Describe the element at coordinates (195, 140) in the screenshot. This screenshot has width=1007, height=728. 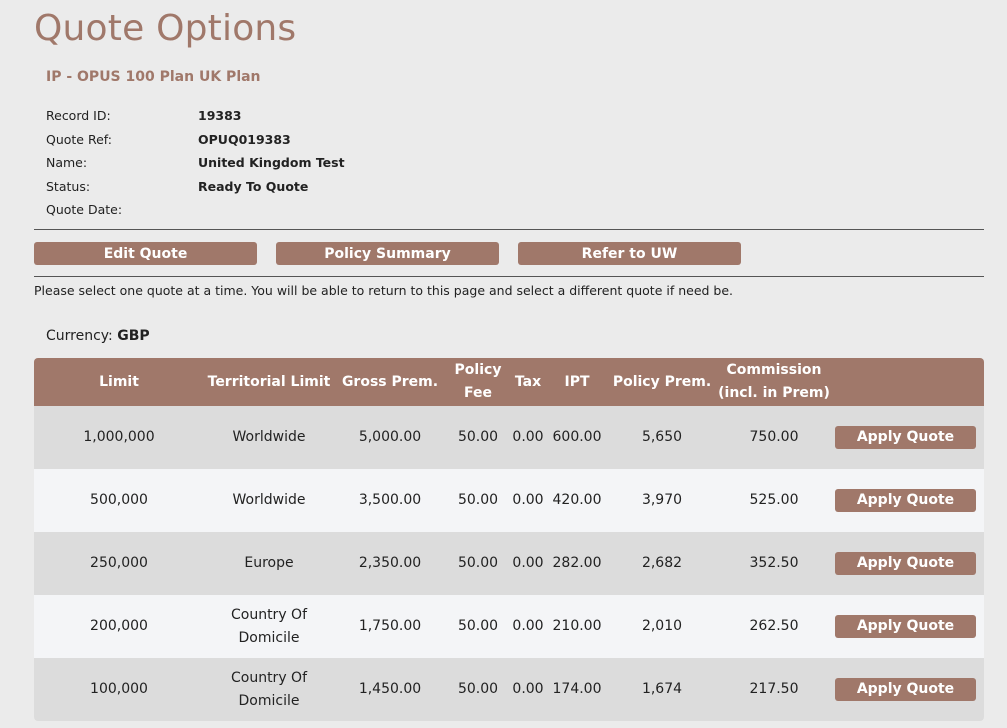
I see `detail-row-quote-ref: Quote Ref: OPUQ019383` at that location.